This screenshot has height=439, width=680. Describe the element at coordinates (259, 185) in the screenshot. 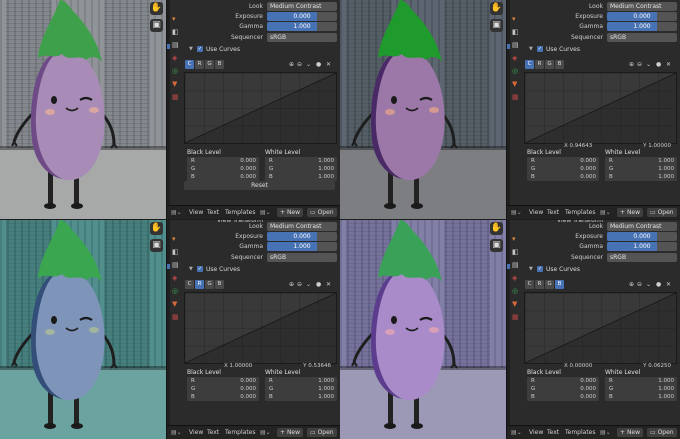

I see `reset-button: Reset` at that location.